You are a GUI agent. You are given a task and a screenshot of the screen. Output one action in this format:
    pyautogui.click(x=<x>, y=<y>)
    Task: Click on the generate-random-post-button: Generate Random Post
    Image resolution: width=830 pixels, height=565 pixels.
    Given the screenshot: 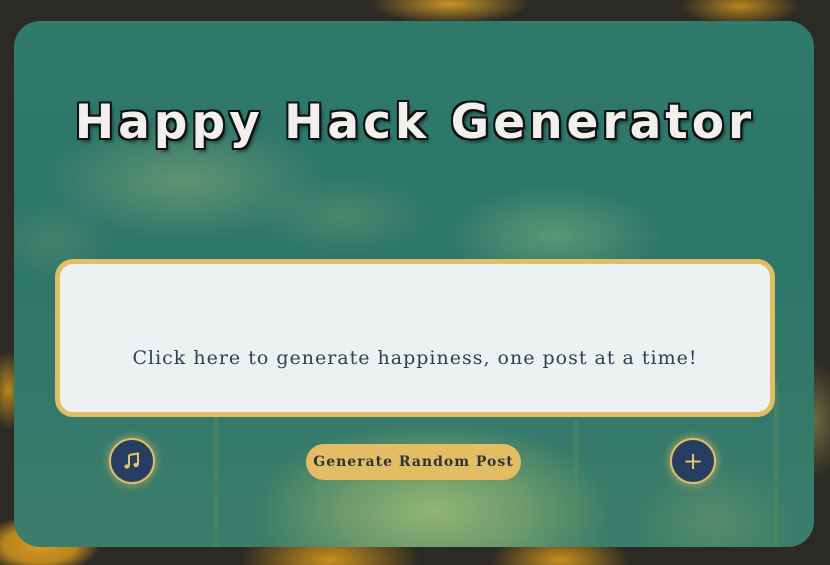 What is the action you would take?
    pyautogui.click(x=413, y=462)
    